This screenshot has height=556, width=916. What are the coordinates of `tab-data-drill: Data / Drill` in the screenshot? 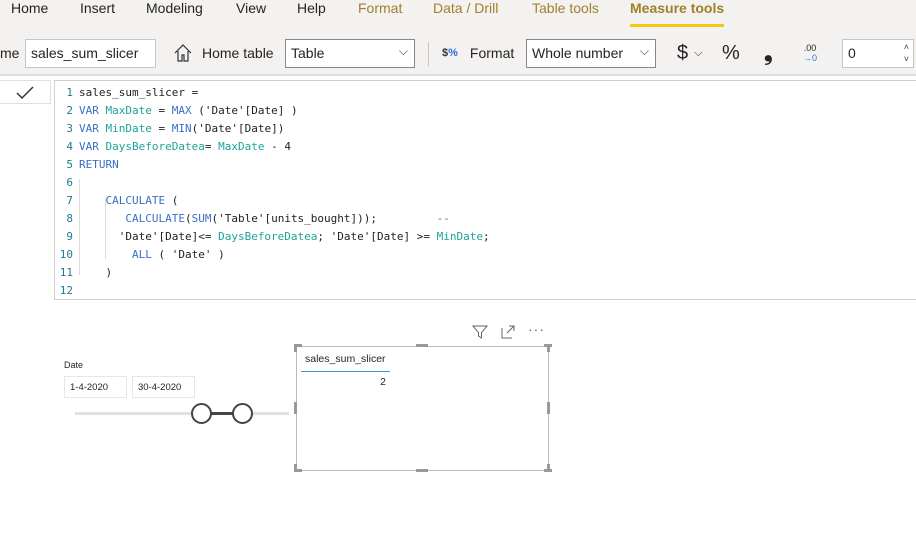 It's located at (465, 8).